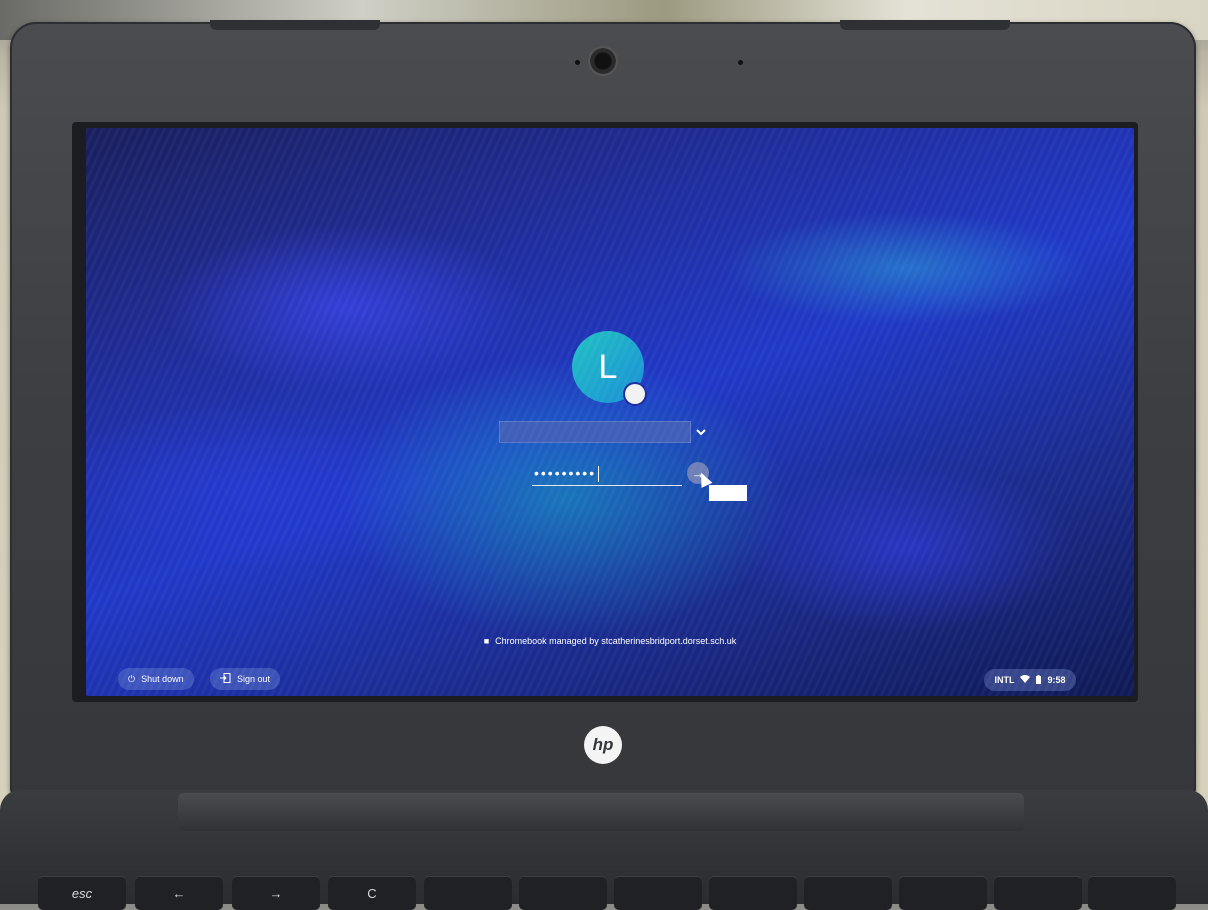  What do you see at coordinates (601, 812) in the screenshot?
I see `laptop-hinge` at bounding box center [601, 812].